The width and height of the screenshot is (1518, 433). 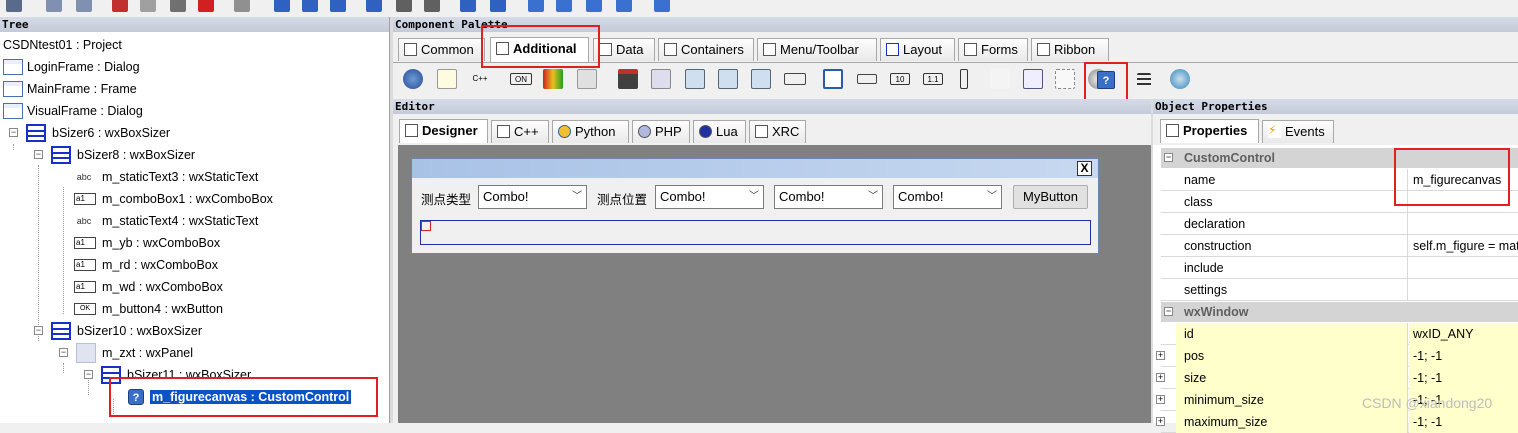 I want to click on stretch-icon, so click(x=404, y=6).